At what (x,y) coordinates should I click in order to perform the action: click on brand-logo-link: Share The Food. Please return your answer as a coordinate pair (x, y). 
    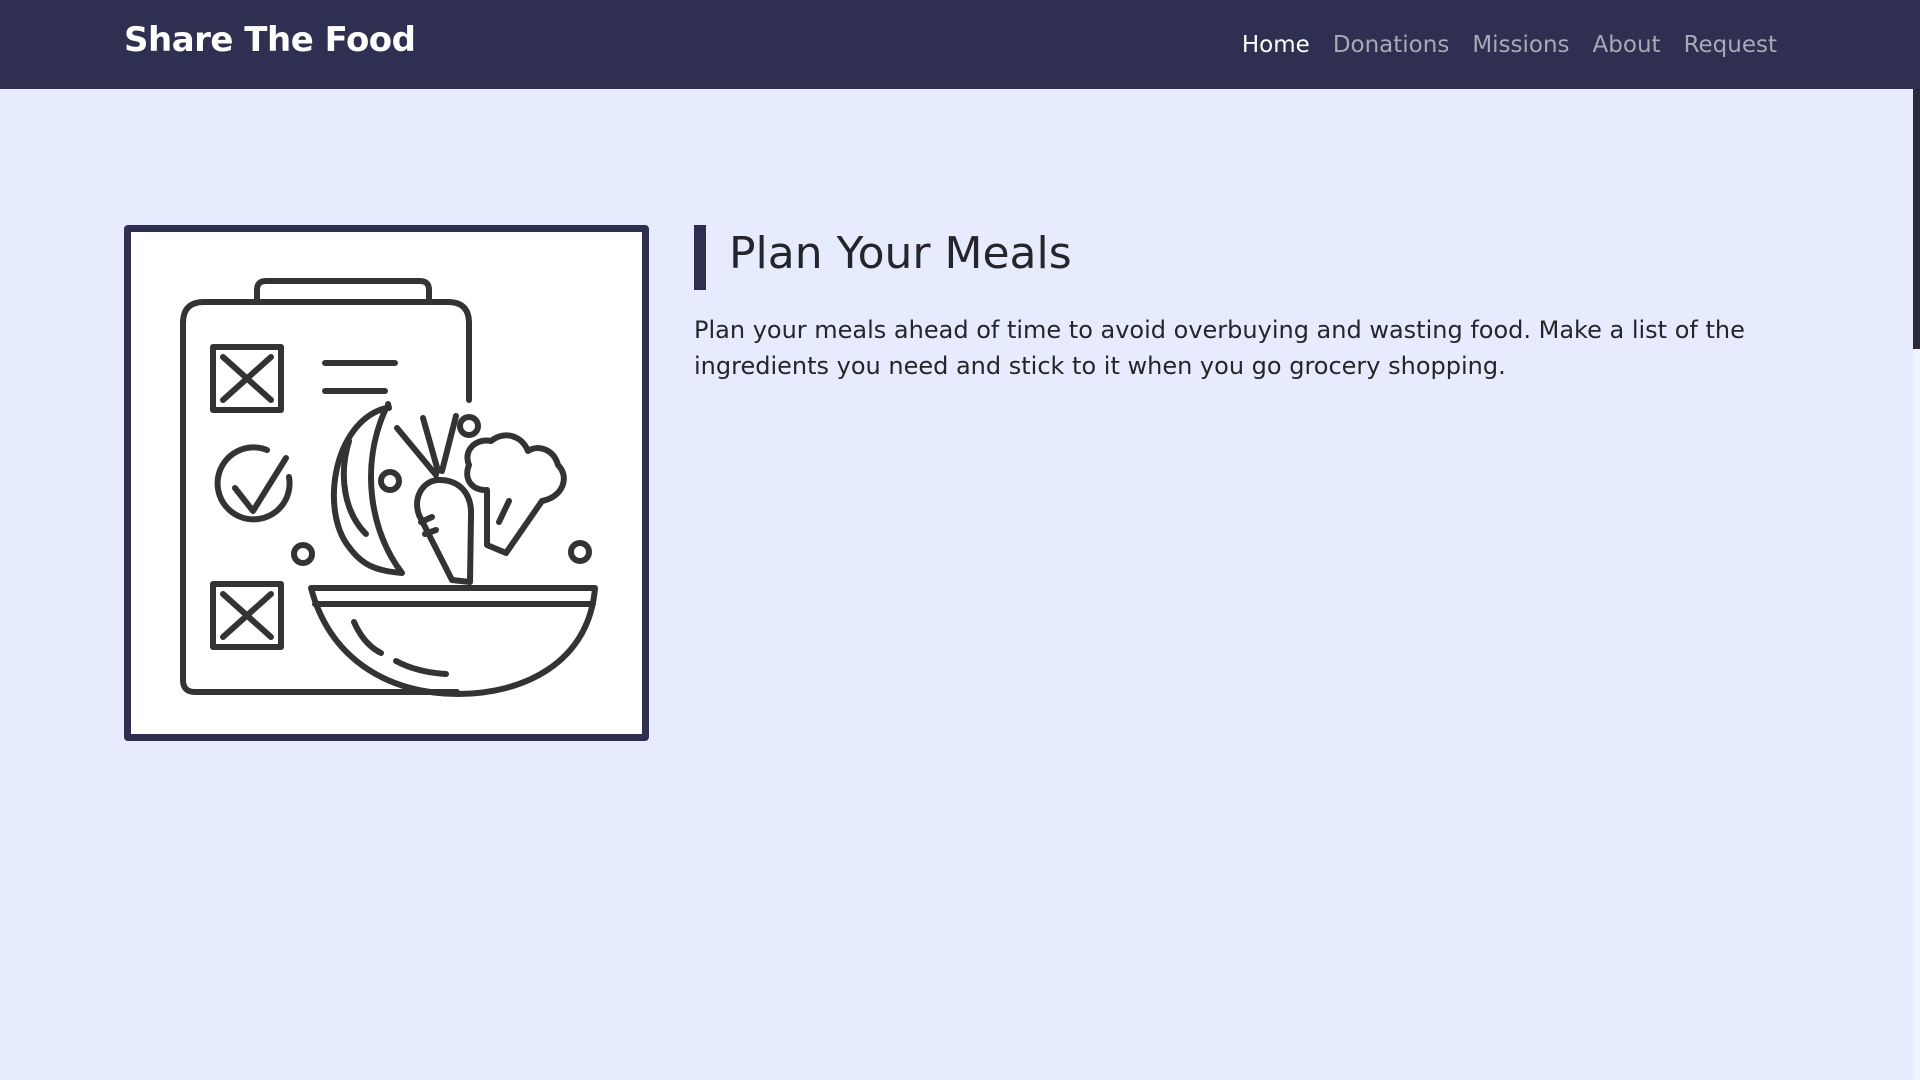
    Looking at the image, I should click on (270, 40).